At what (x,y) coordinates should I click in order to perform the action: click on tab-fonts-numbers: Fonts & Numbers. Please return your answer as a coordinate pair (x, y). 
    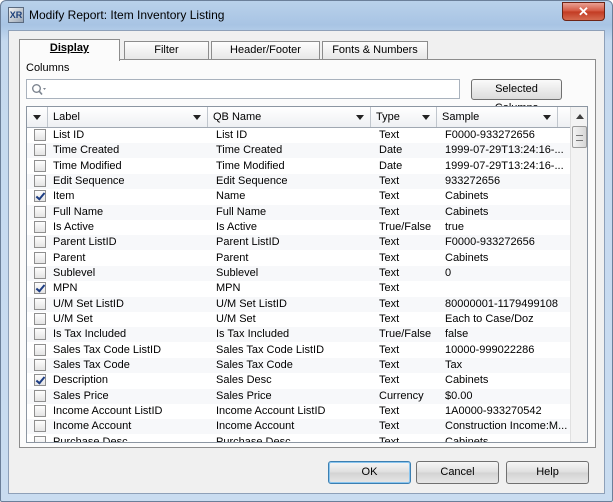
    Looking at the image, I should click on (375, 50).